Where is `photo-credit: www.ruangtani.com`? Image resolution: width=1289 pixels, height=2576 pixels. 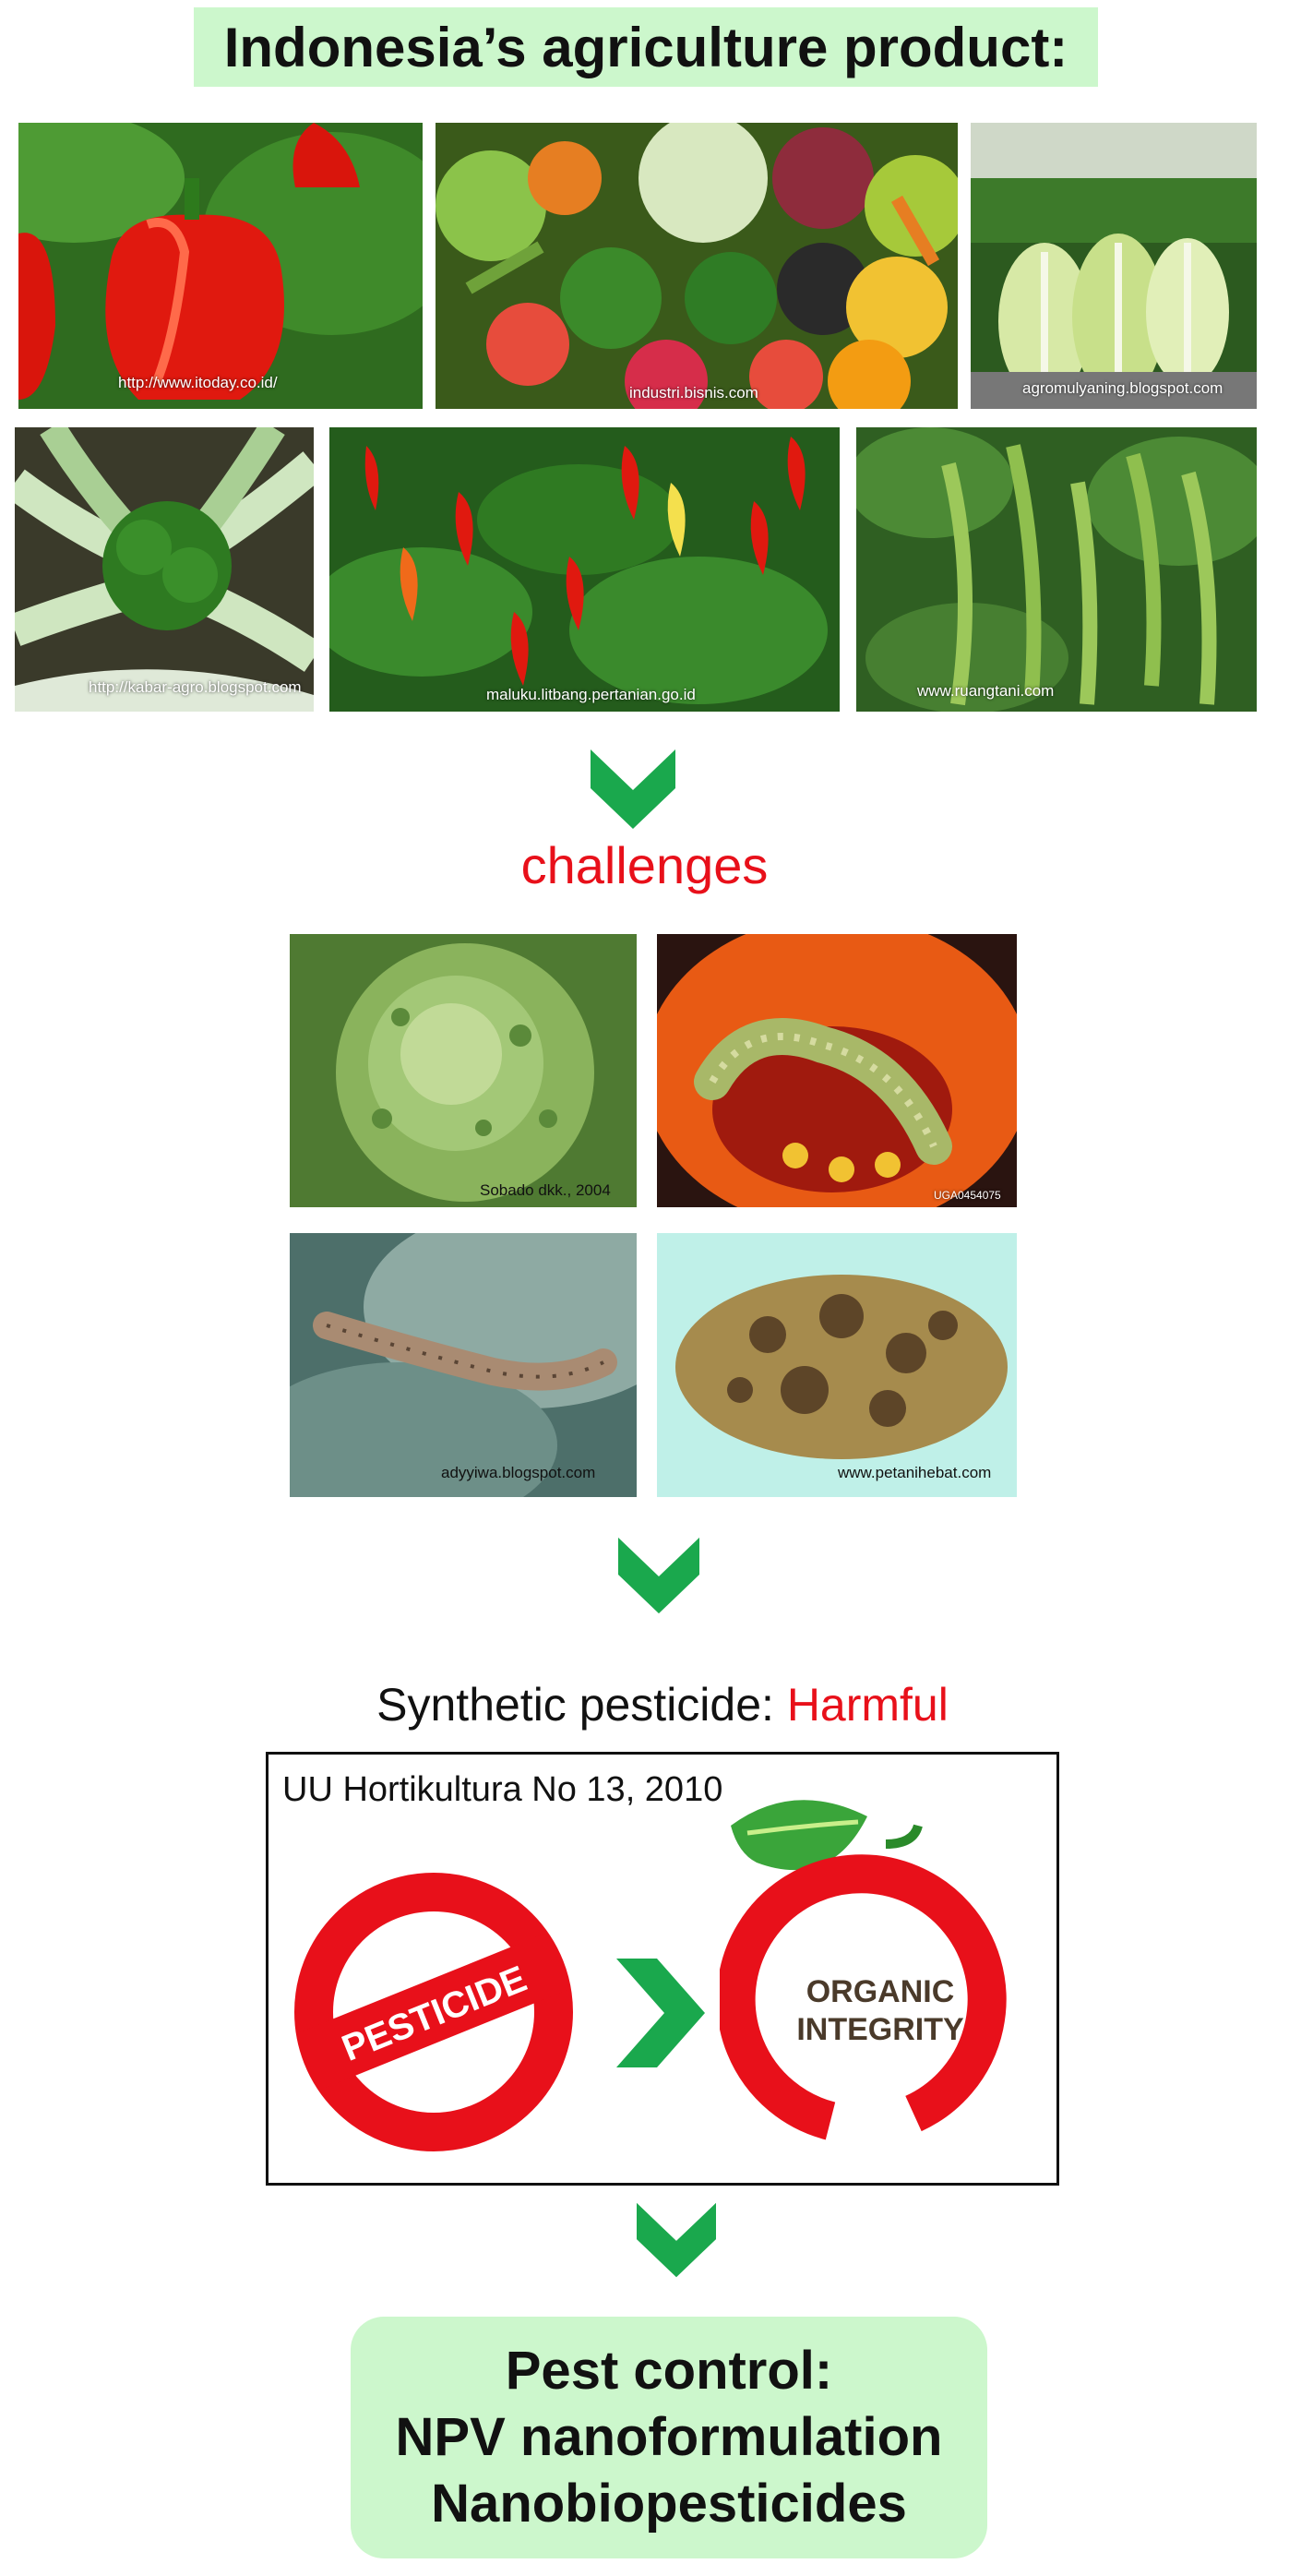 photo-credit: www.ruangtani.com is located at coordinates (986, 691).